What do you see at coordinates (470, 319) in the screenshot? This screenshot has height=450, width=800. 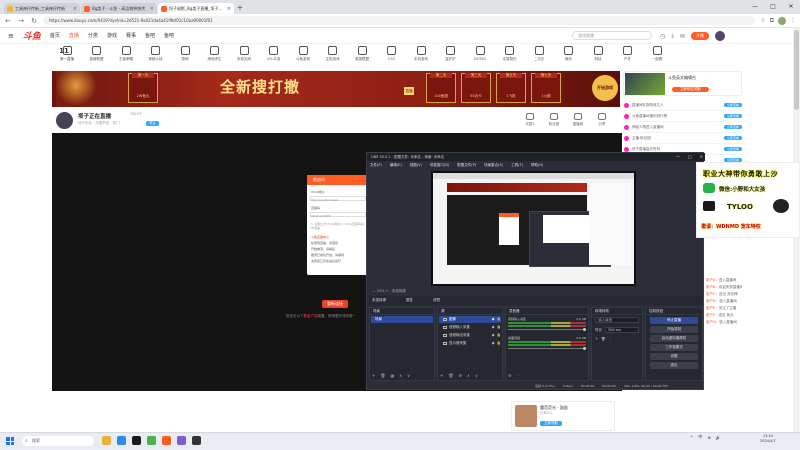 I see `source-item: 图像 ◉ 🔒` at bounding box center [470, 319].